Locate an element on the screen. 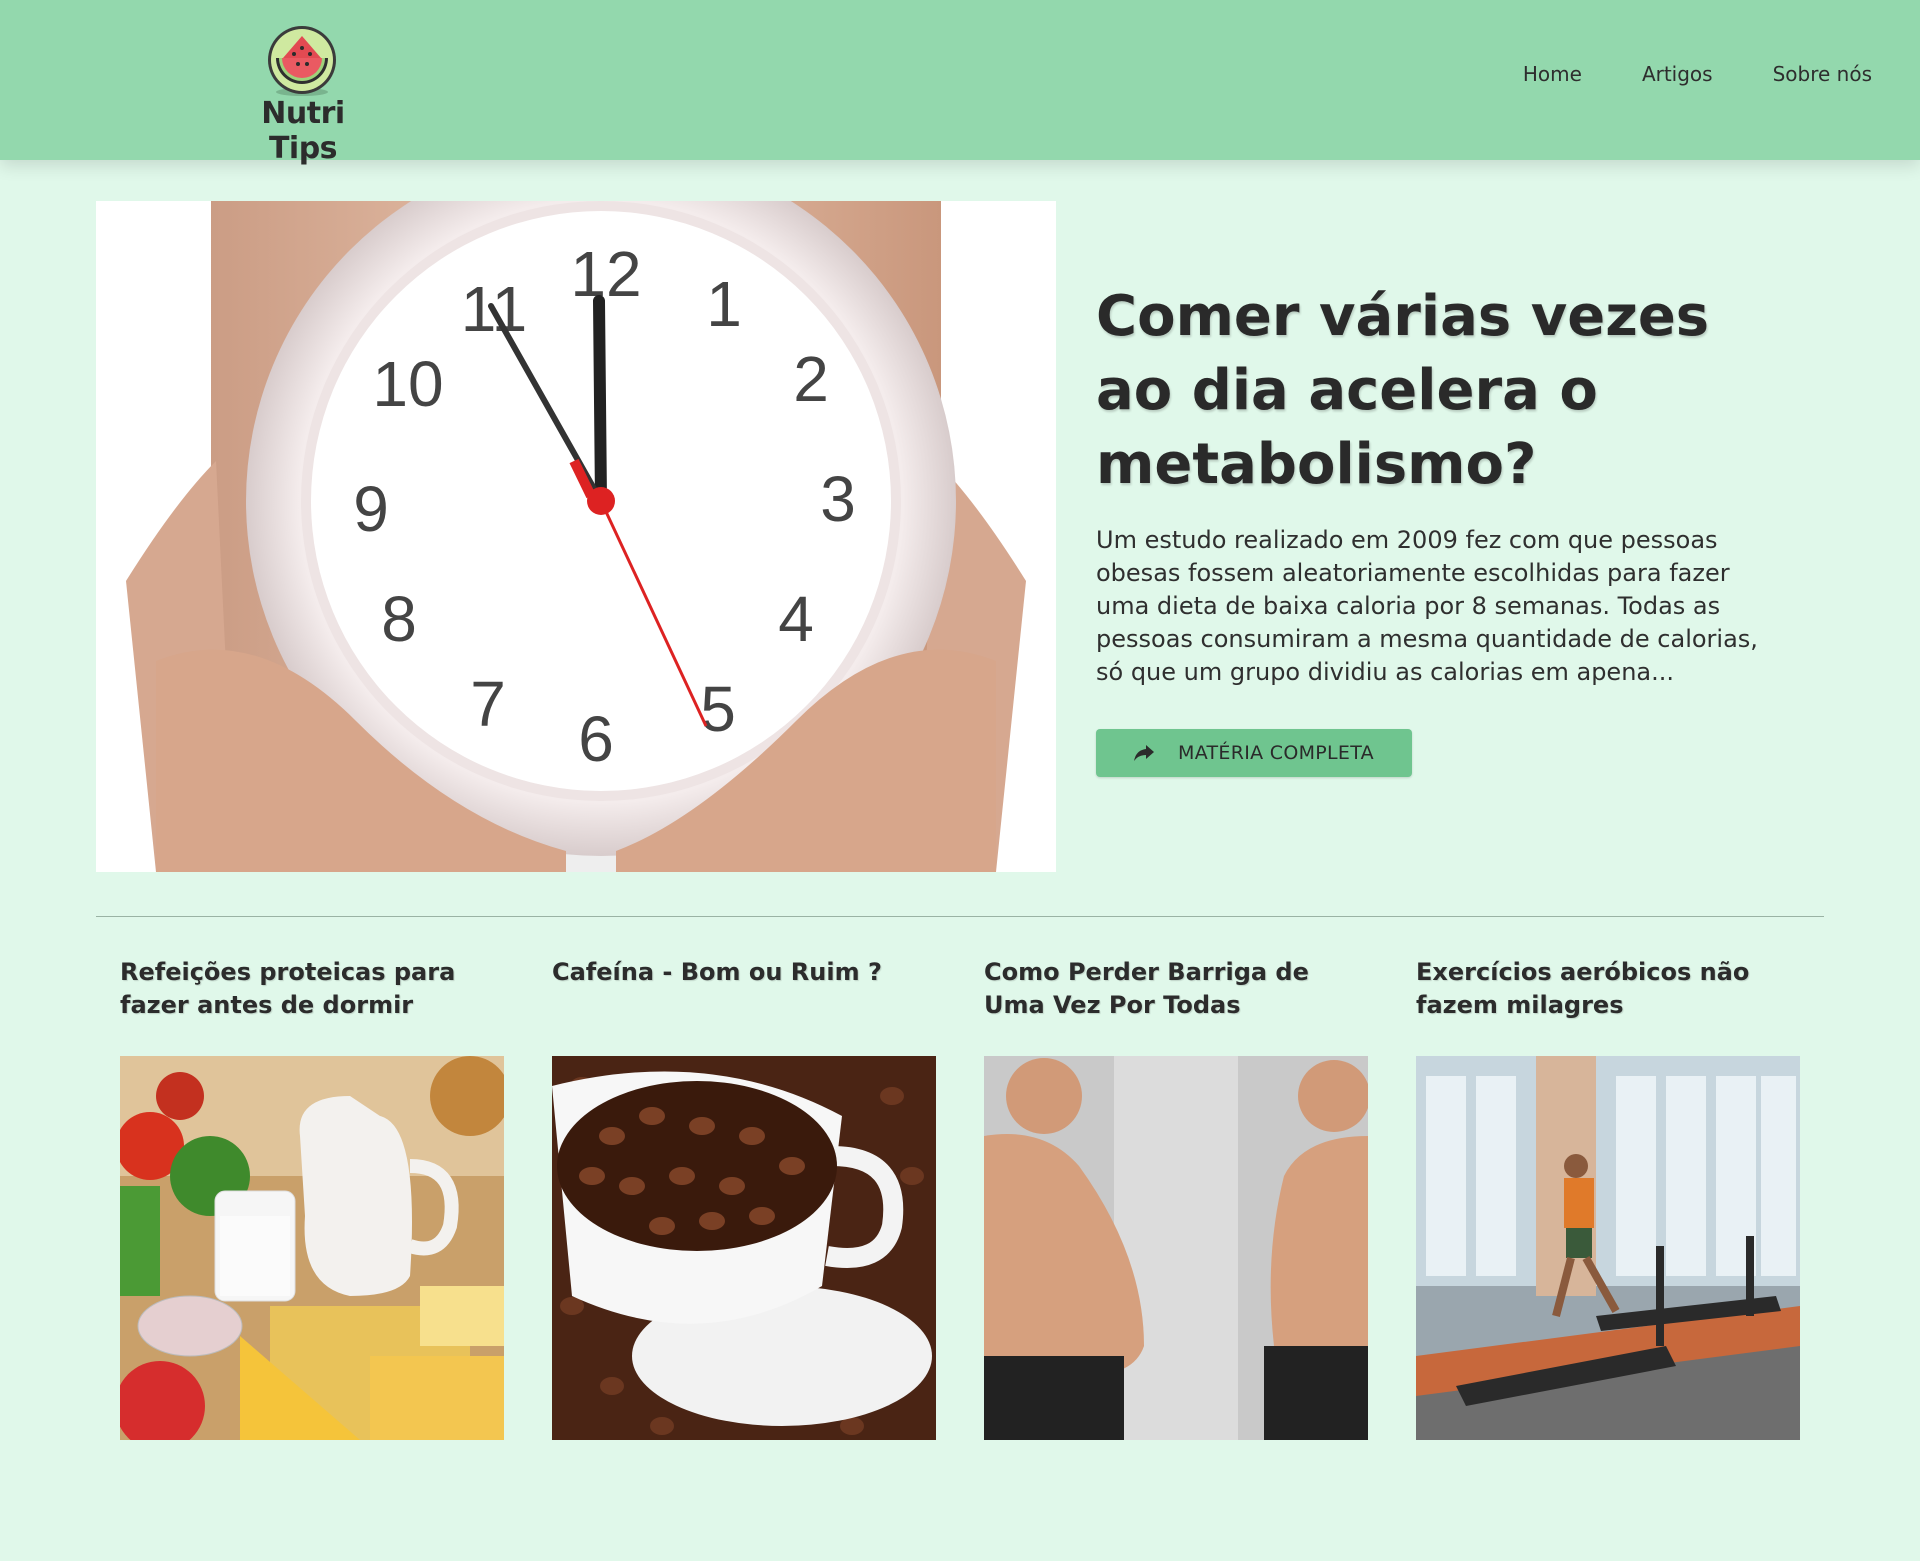 The image size is (1920, 1561). main-nav: Home Artigos Sobre nós is located at coordinates (1697, 74).